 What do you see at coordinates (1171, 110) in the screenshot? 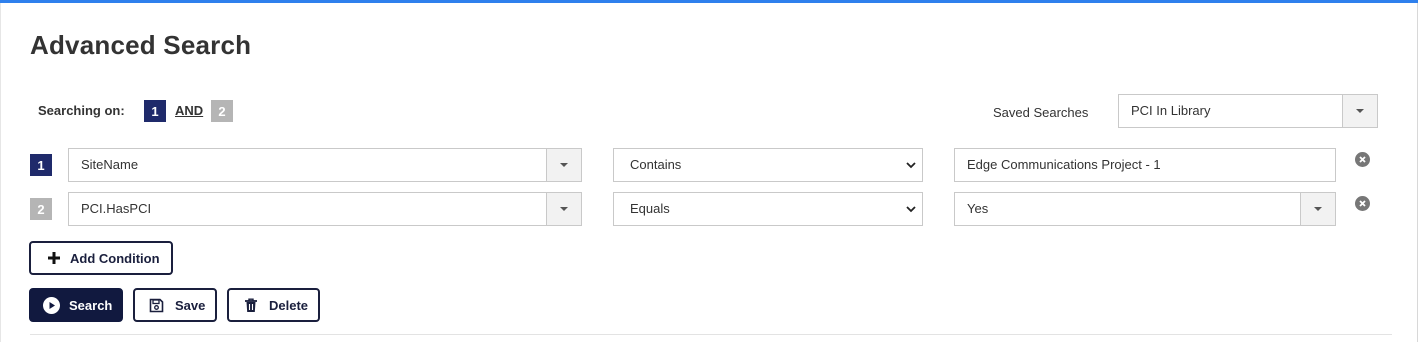
I see `saved-searches-value: PCI In Library` at bounding box center [1171, 110].